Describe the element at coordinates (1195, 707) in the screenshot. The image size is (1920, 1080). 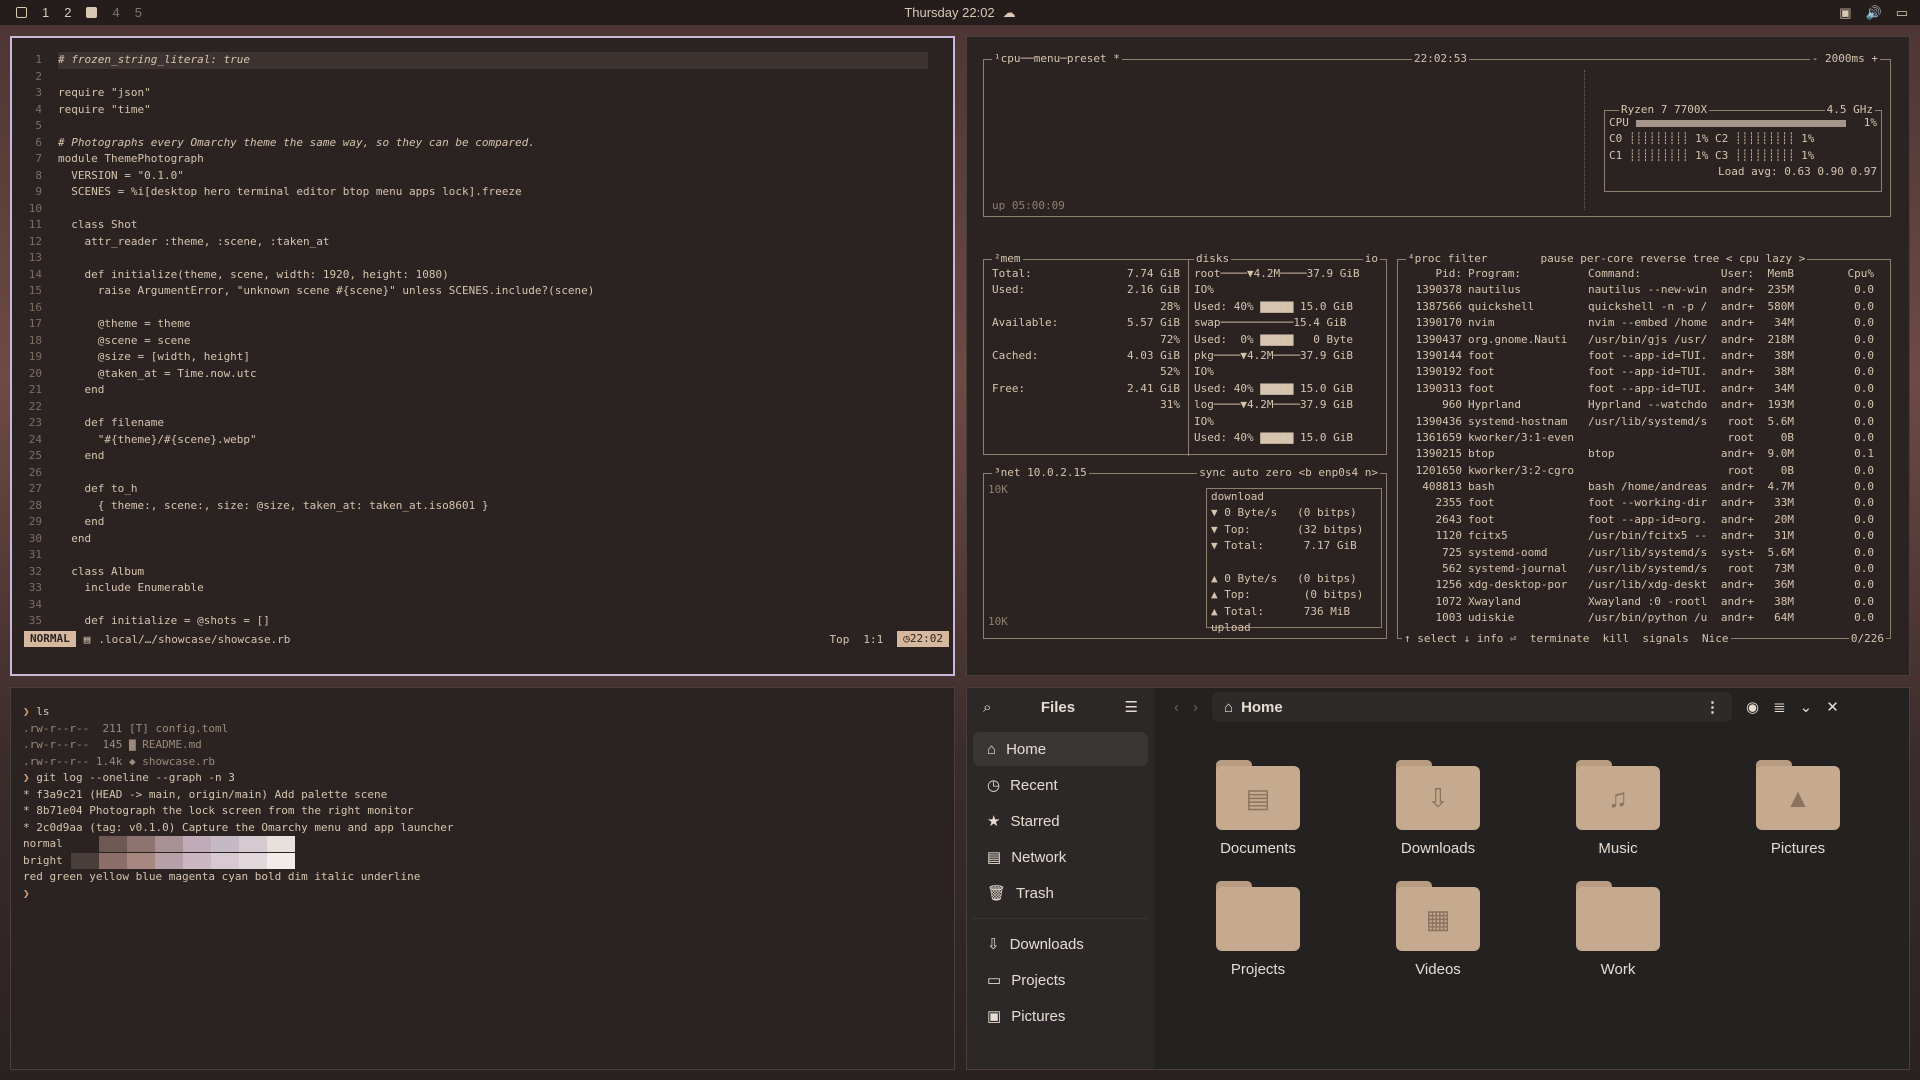
I see `forward-icon: ›` at that location.